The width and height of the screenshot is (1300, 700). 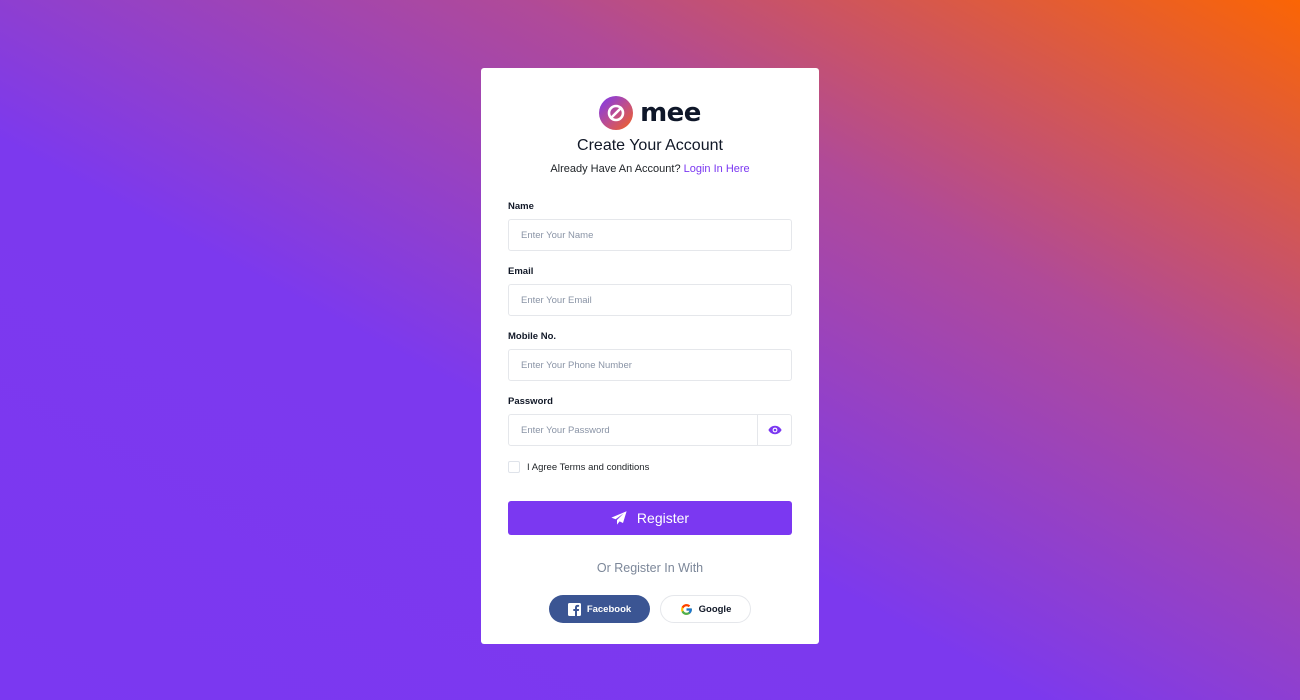 What do you see at coordinates (615, 169) in the screenshot?
I see `login-prompt-text: Already Have An Account?` at bounding box center [615, 169].